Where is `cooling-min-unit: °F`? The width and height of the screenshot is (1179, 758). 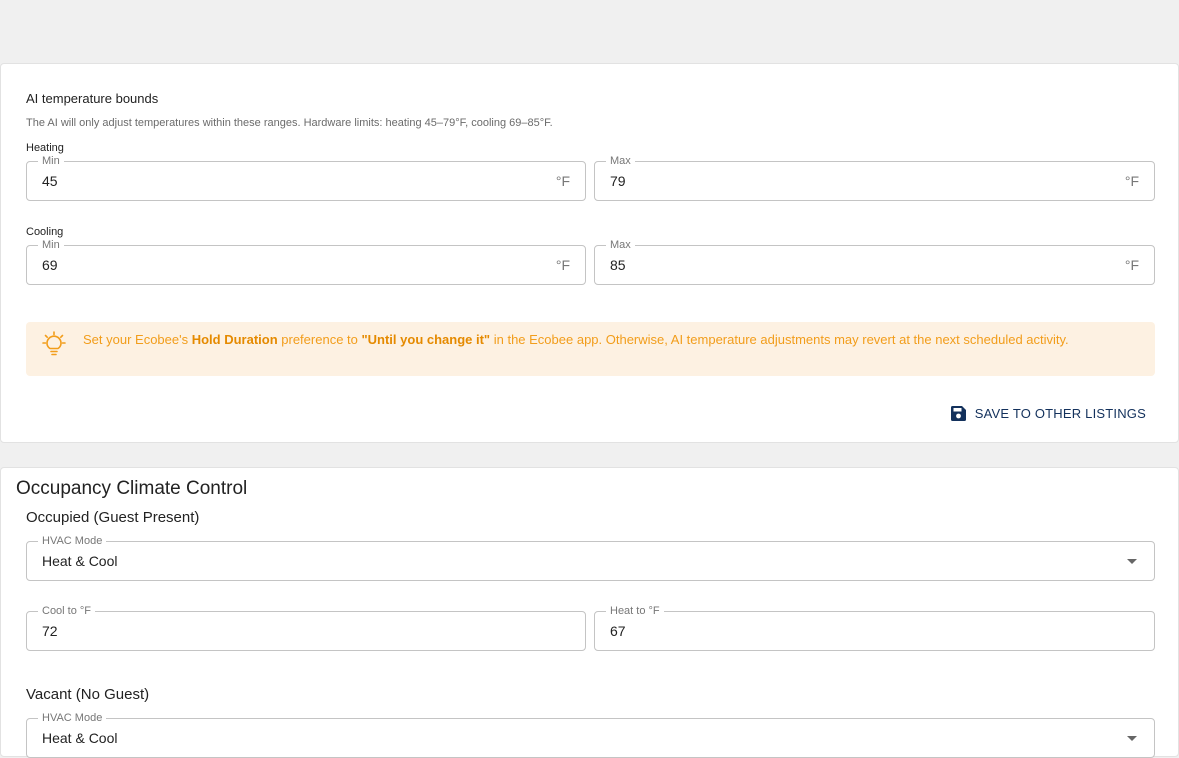
cooling-min-unit: °F is located at coordinates (562, 265).